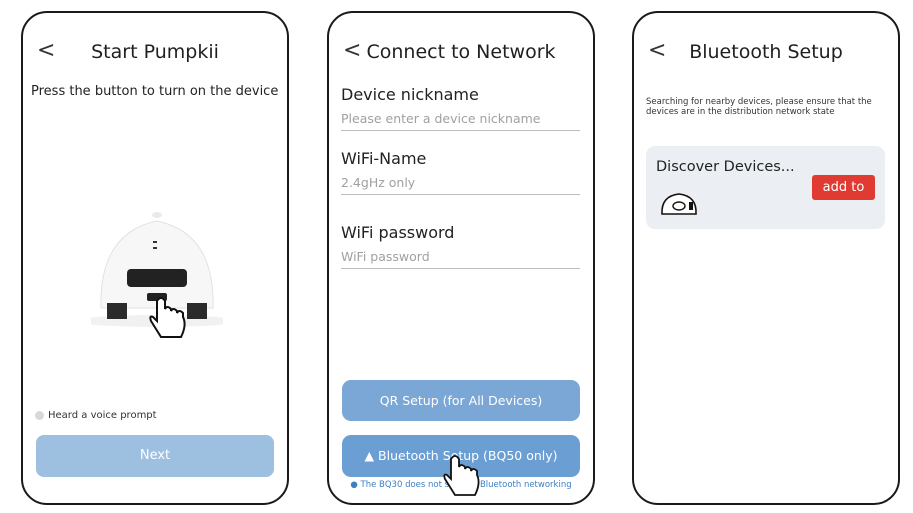 Image resolution: width=913 pixels, height=513 pixels. I want to click on wifi-name-label: WiFi-Name, so click(384, 158).